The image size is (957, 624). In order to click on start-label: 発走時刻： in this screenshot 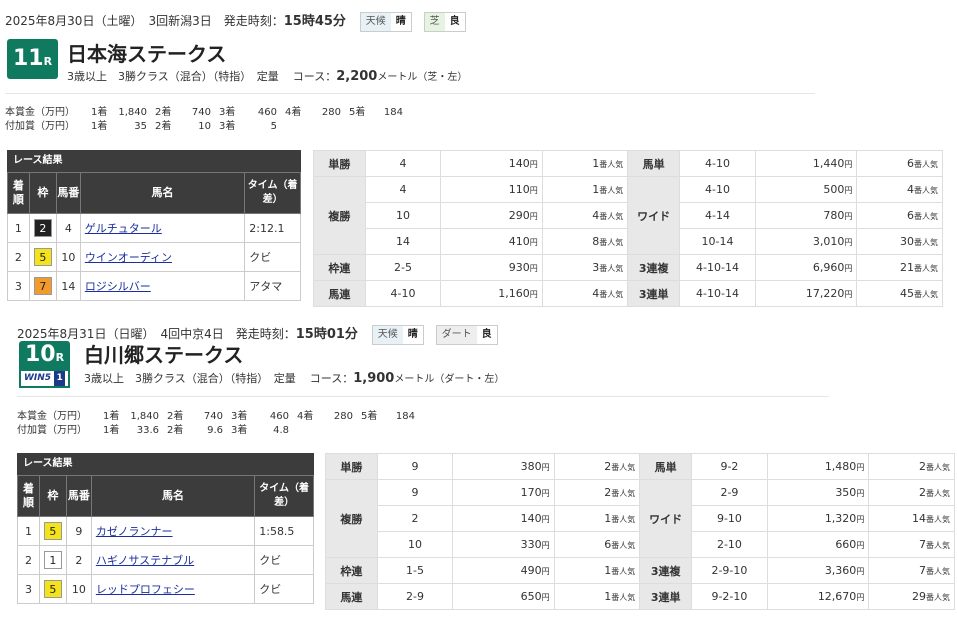, I will do `click(265, 334)`.